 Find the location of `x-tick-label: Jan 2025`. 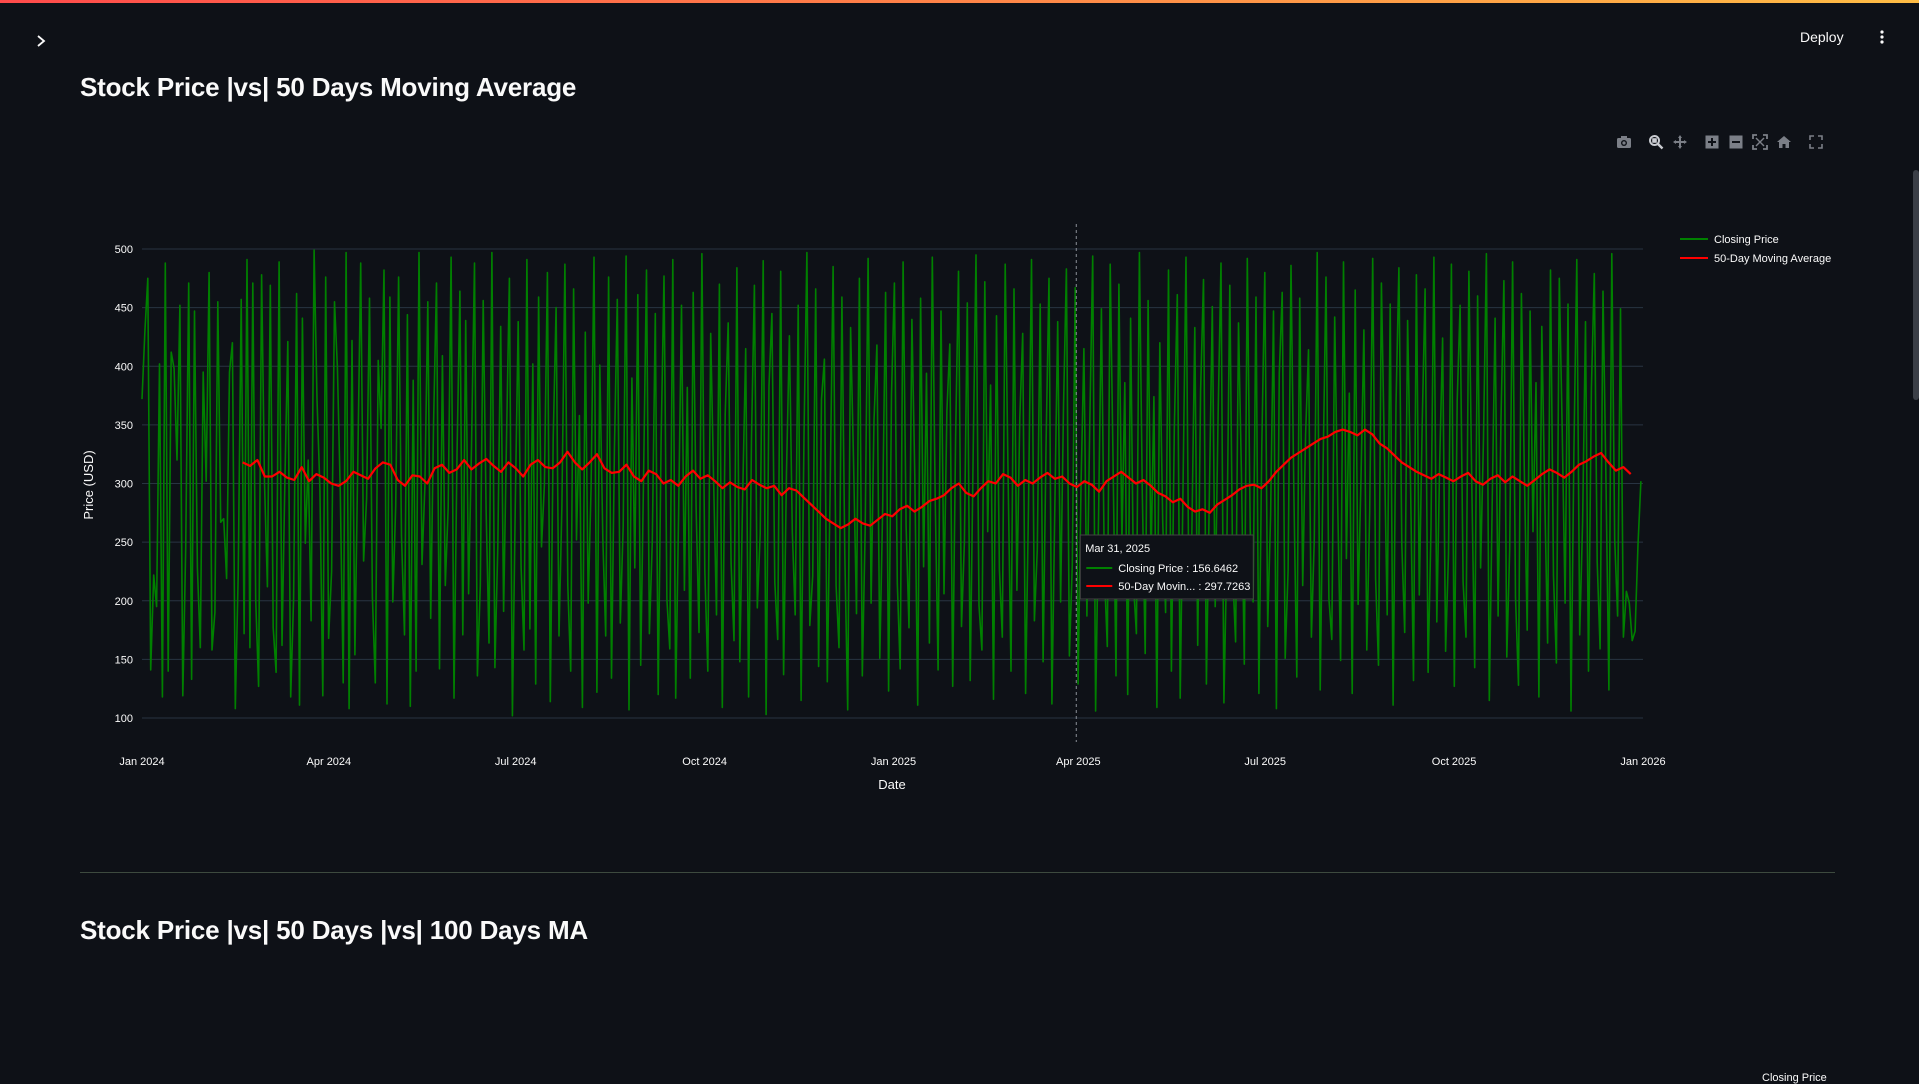

x-tick-label: Jan 2025 is located at coordinates (893, 762).